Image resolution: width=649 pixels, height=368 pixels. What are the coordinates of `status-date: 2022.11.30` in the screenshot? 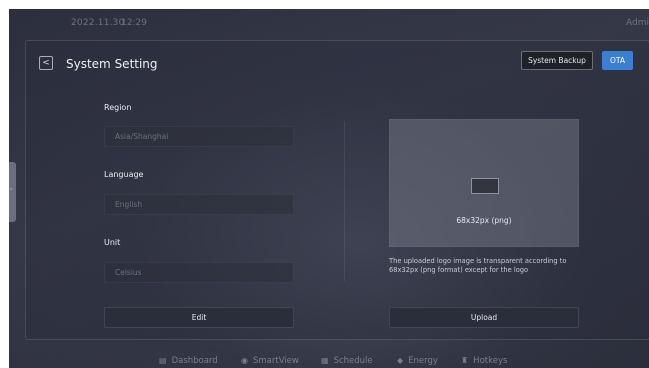 It's located at (98, 23).